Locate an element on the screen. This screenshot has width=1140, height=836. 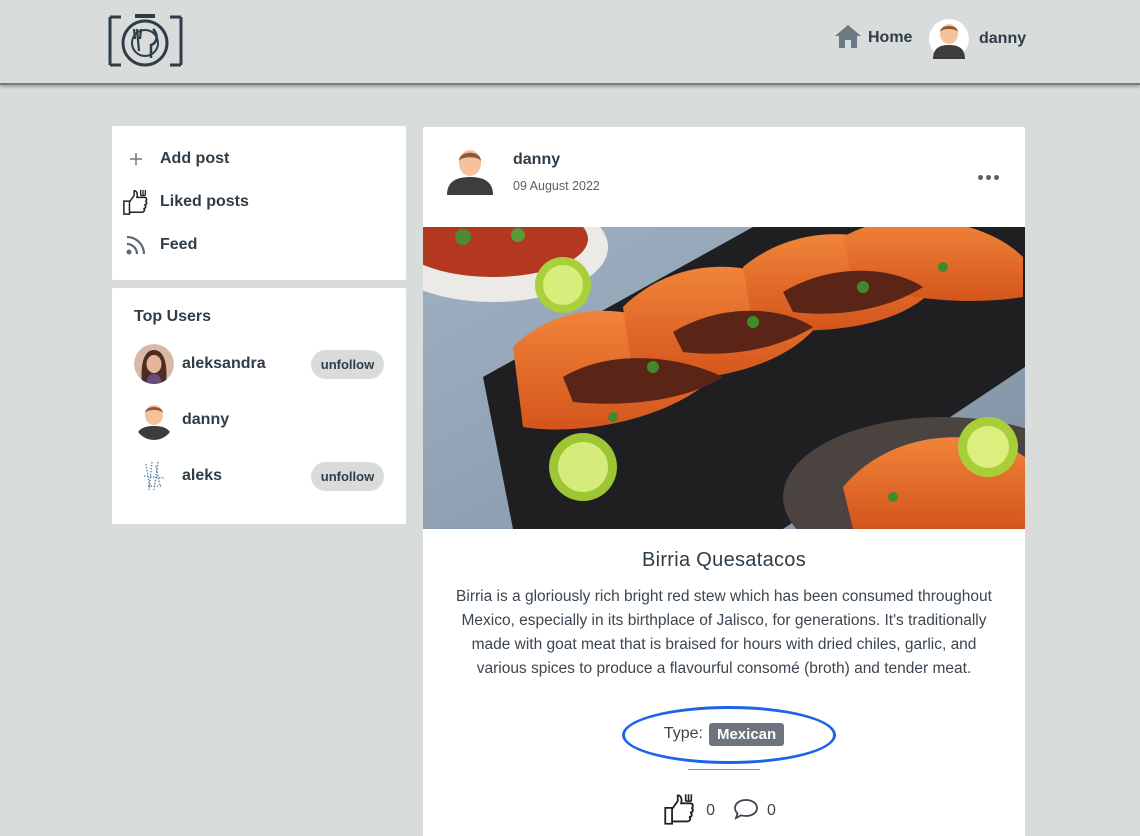
nav-home-link: Home is located at coordinates (873, 38).